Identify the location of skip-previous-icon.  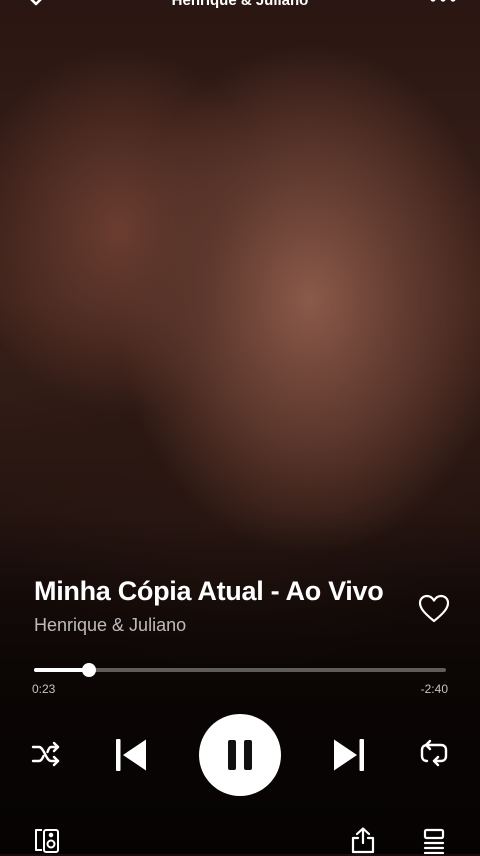
(131, 755).